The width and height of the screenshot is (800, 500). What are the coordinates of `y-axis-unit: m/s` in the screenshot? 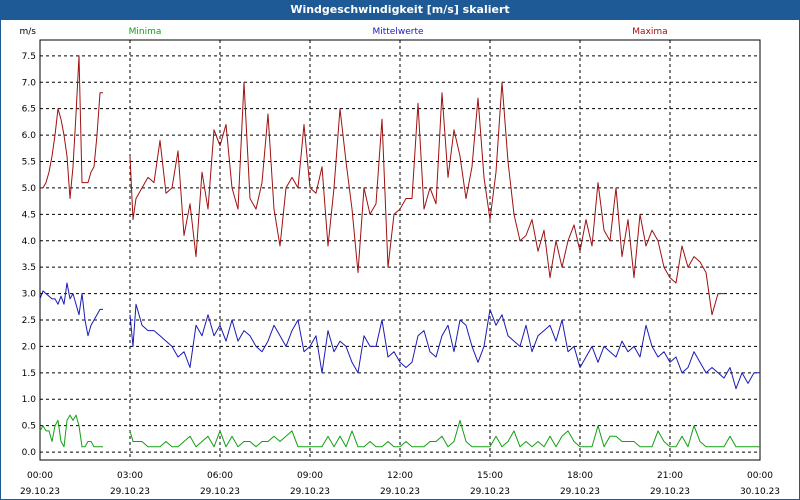 It's located at (28, 32).